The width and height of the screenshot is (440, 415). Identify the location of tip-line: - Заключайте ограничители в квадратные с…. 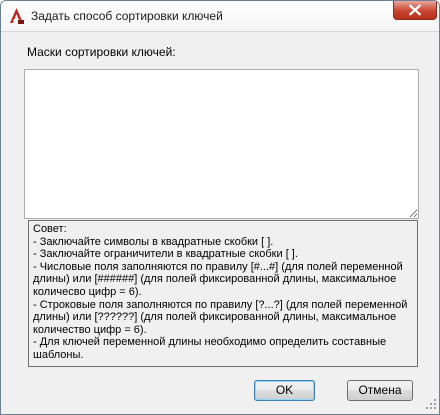
(165, 254).